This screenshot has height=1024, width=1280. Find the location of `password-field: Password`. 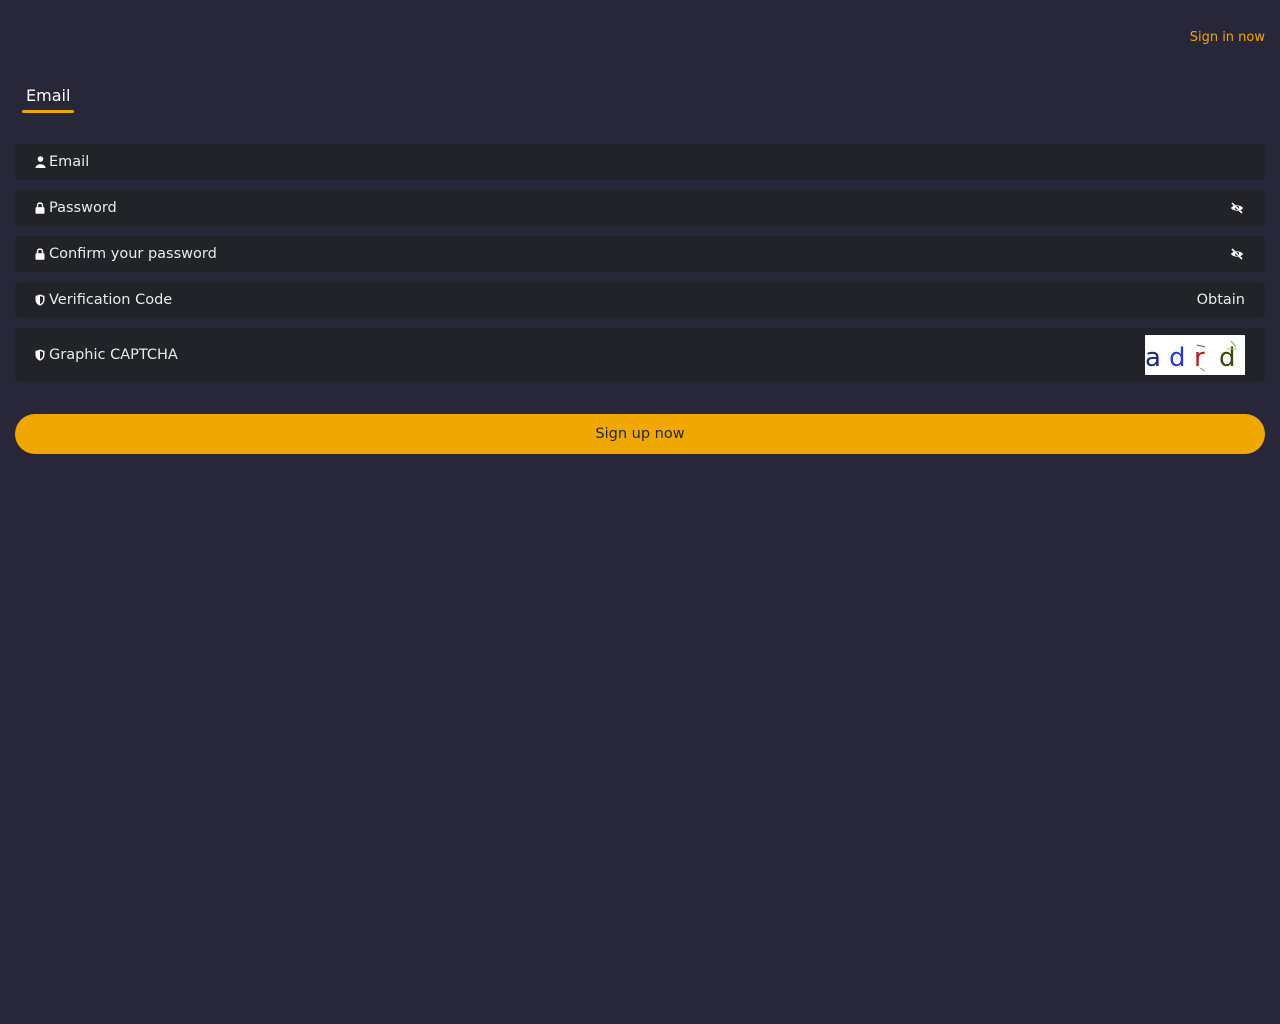

password-field: Password is located at coordinates (640, 208).